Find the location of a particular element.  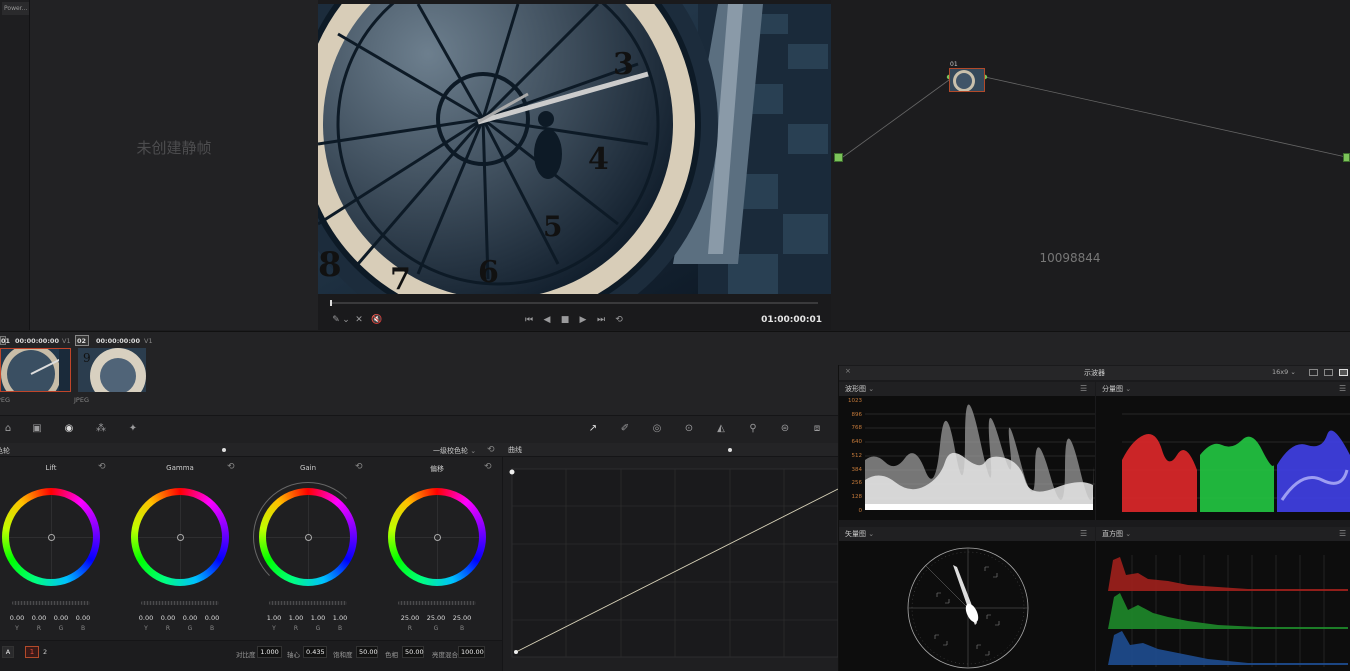

clip-track: V1 is located at coordinates (66, 341).